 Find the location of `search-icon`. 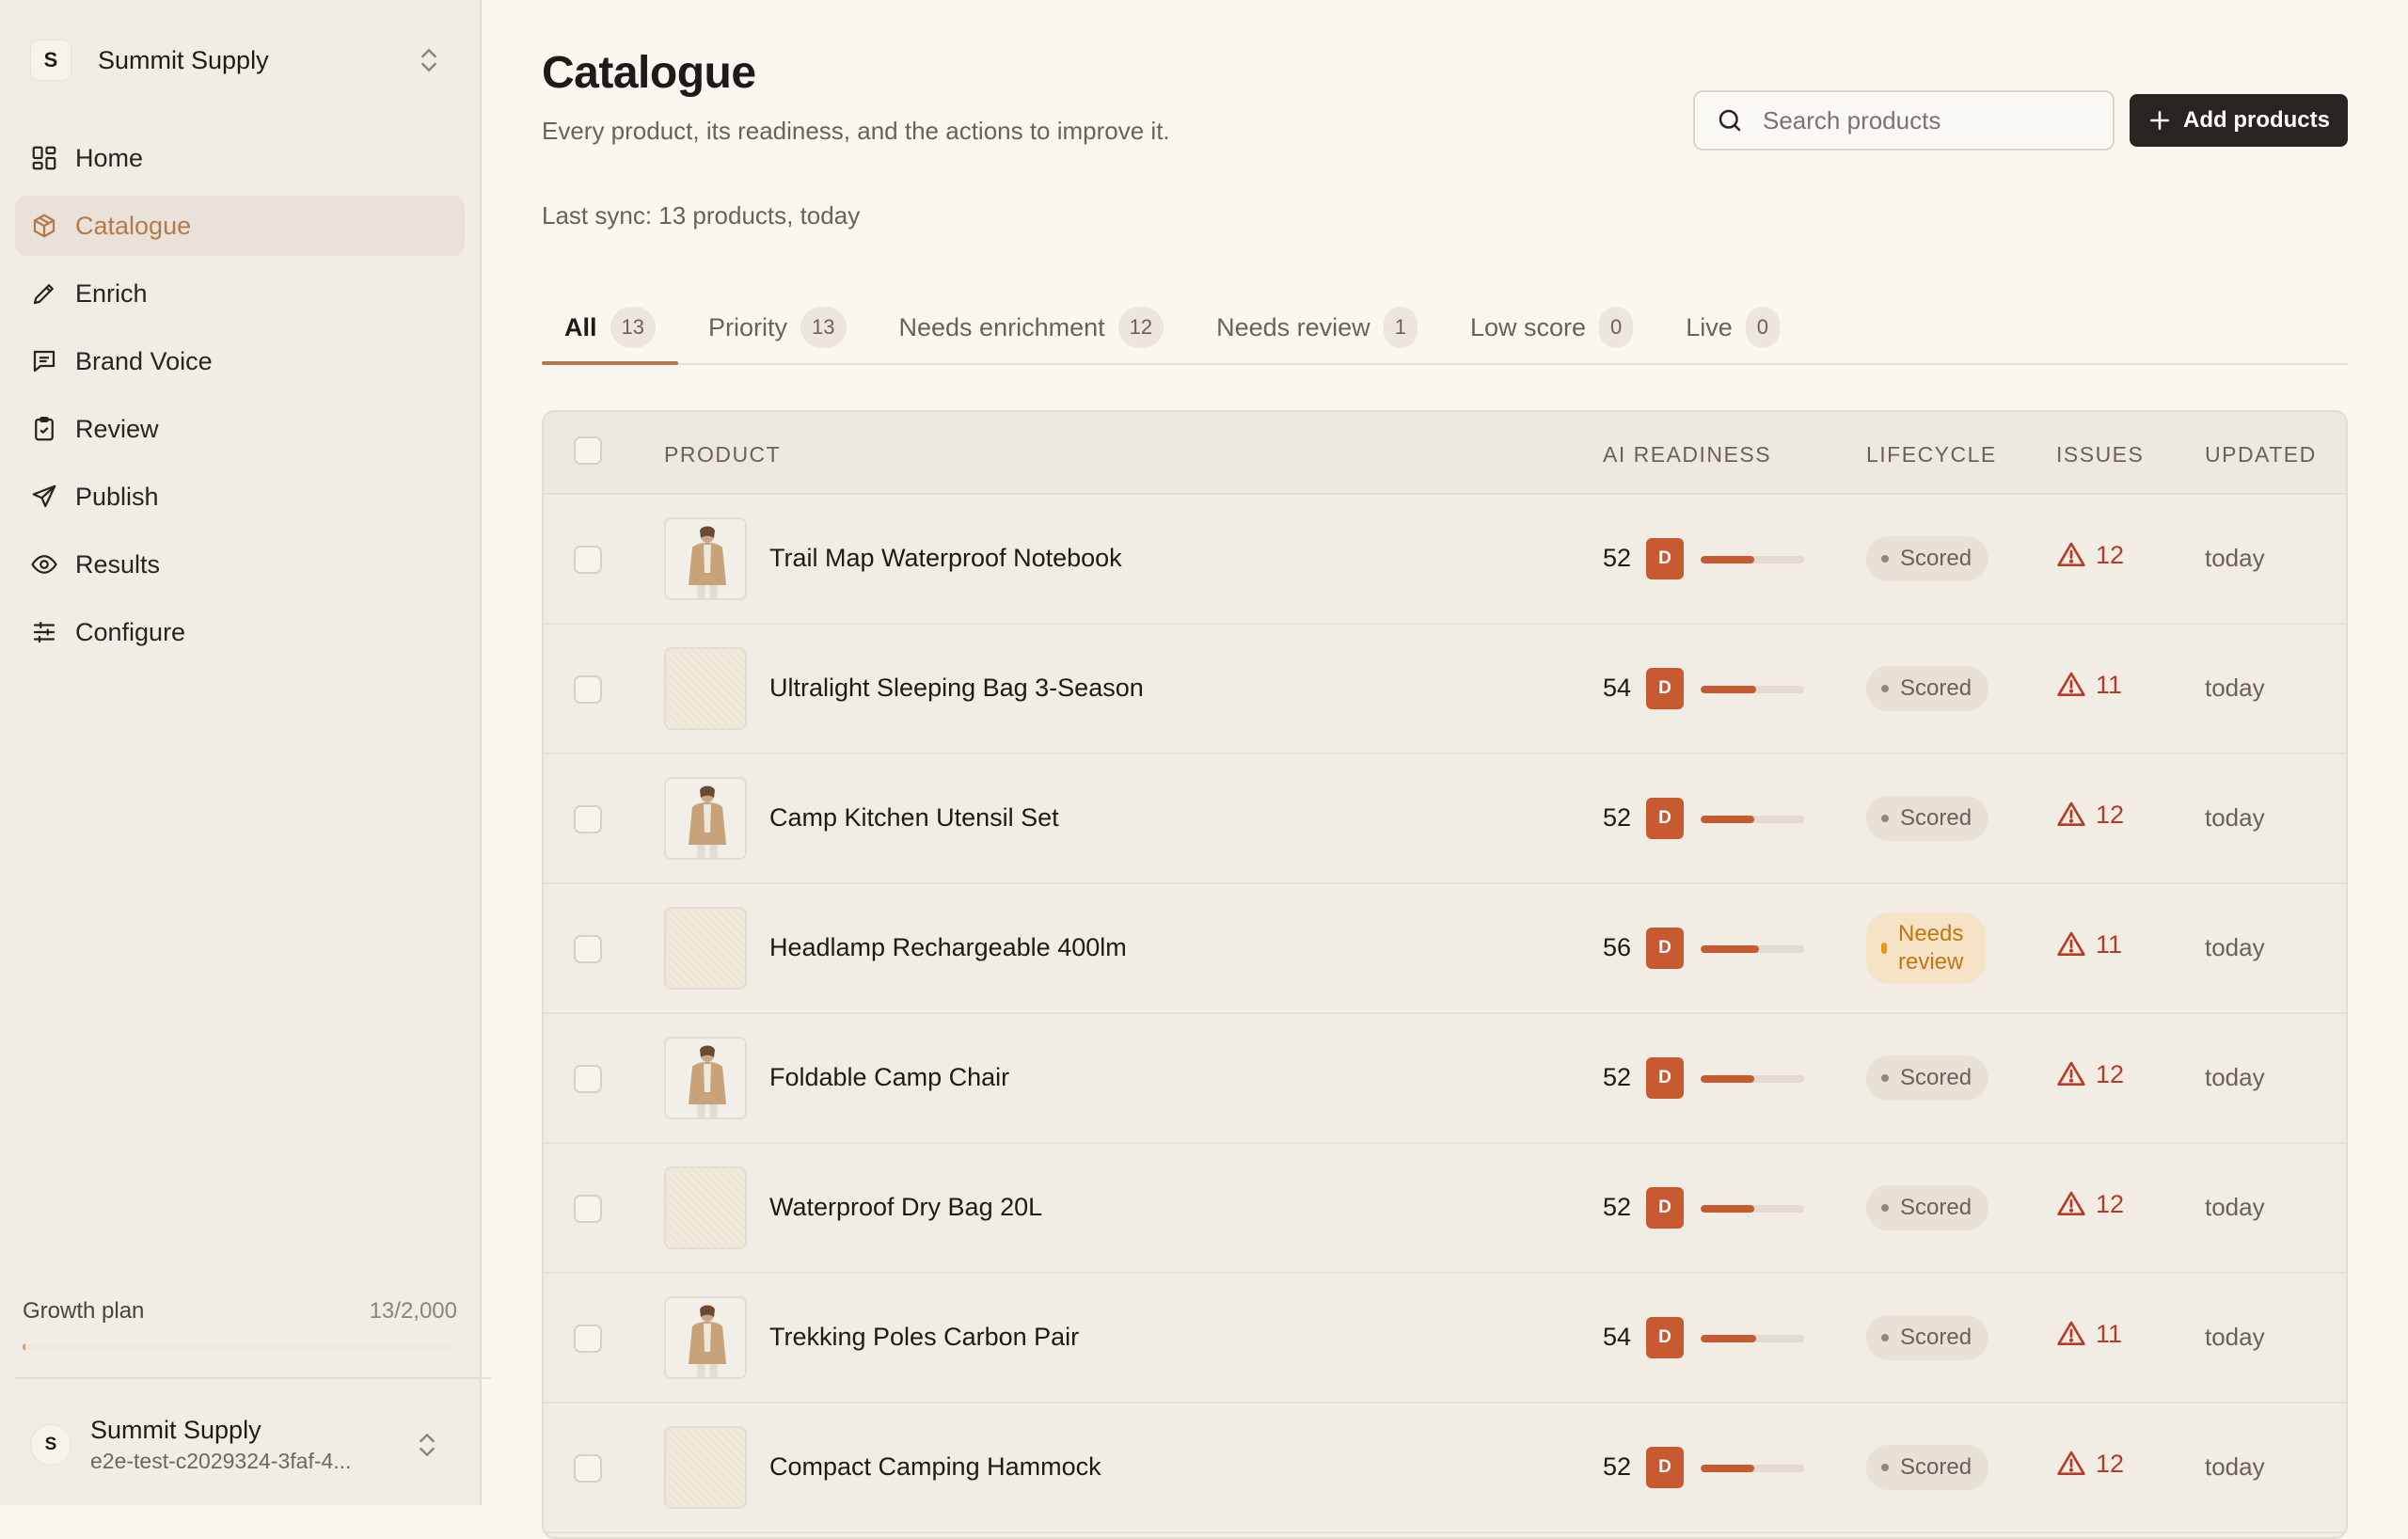

search-icon is located at coordinates (1730, 120).